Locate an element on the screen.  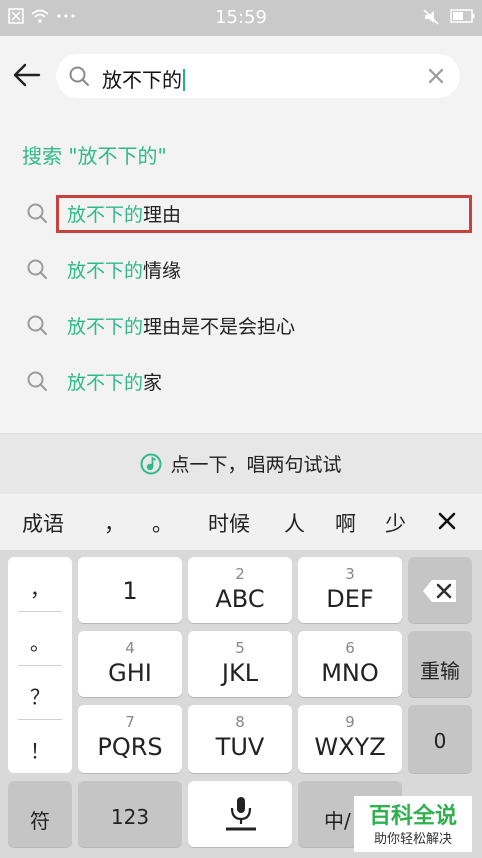
battery-icon is located at coordinates (463, 18).